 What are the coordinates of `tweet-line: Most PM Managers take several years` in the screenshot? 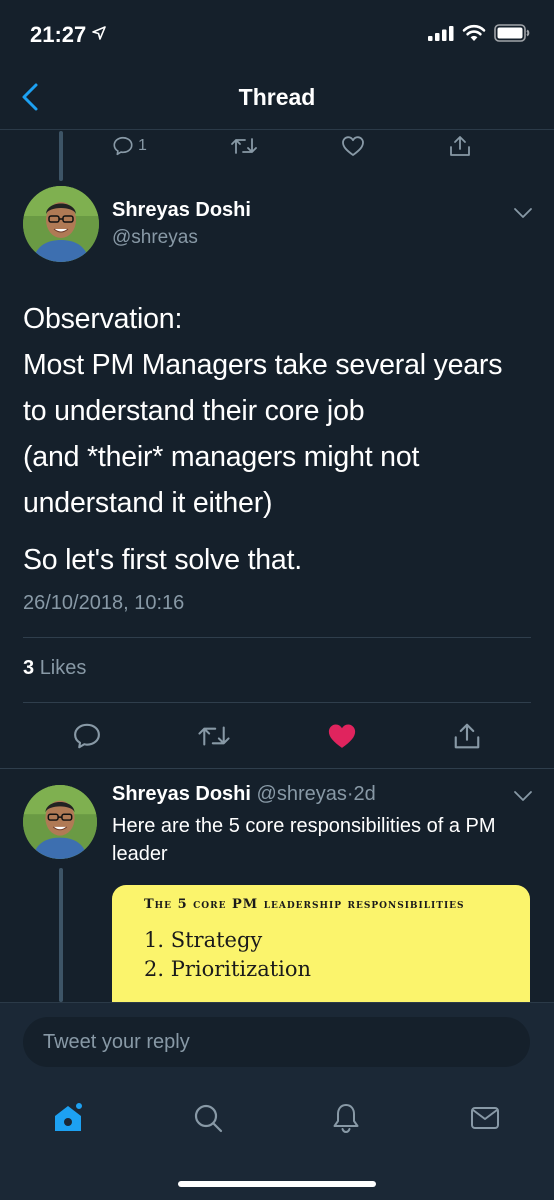 It's located at (263, 365).